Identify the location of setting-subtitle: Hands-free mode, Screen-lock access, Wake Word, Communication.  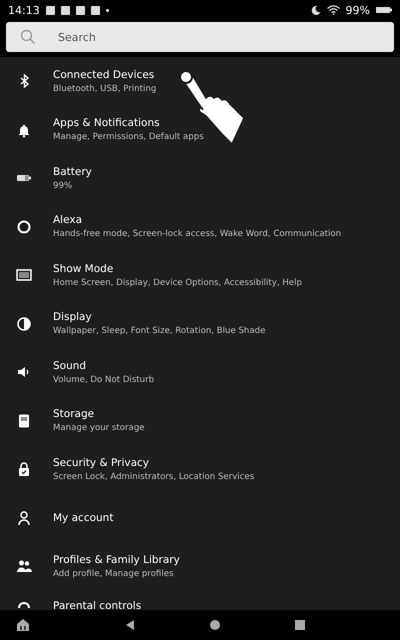
(197, 234).